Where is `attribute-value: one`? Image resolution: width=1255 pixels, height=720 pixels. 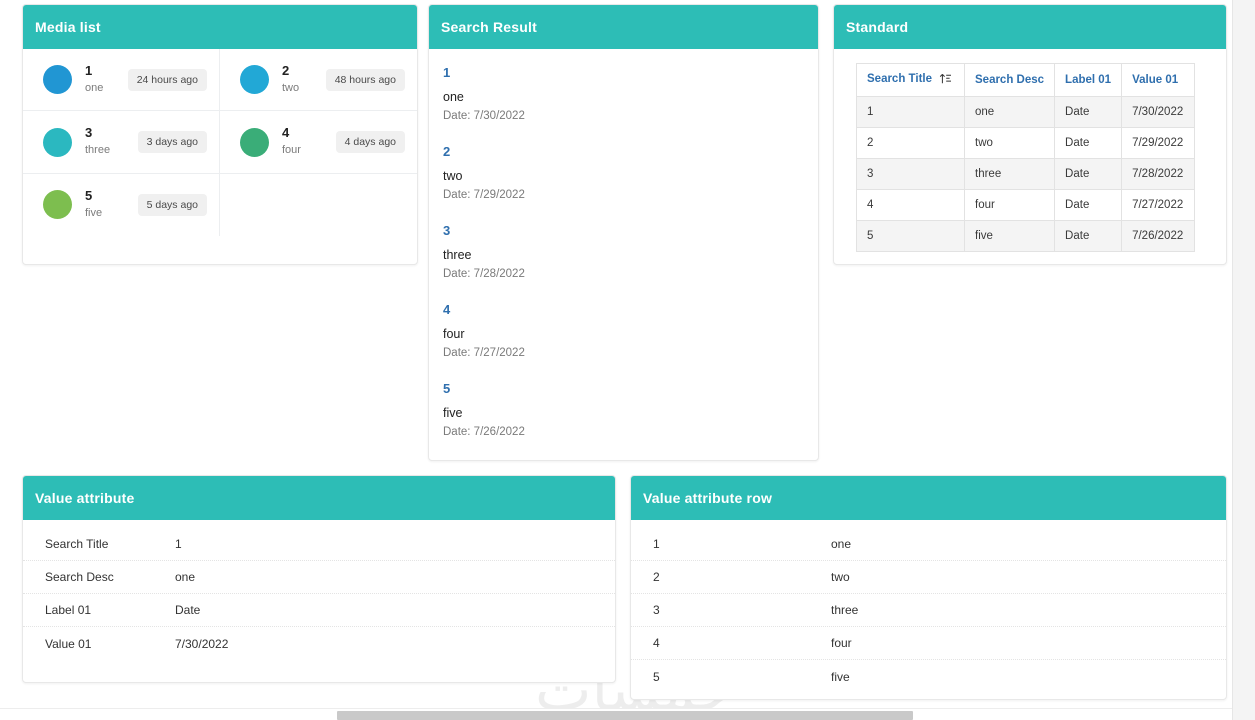 attribute-value: one is located at coordinates (185, 577).